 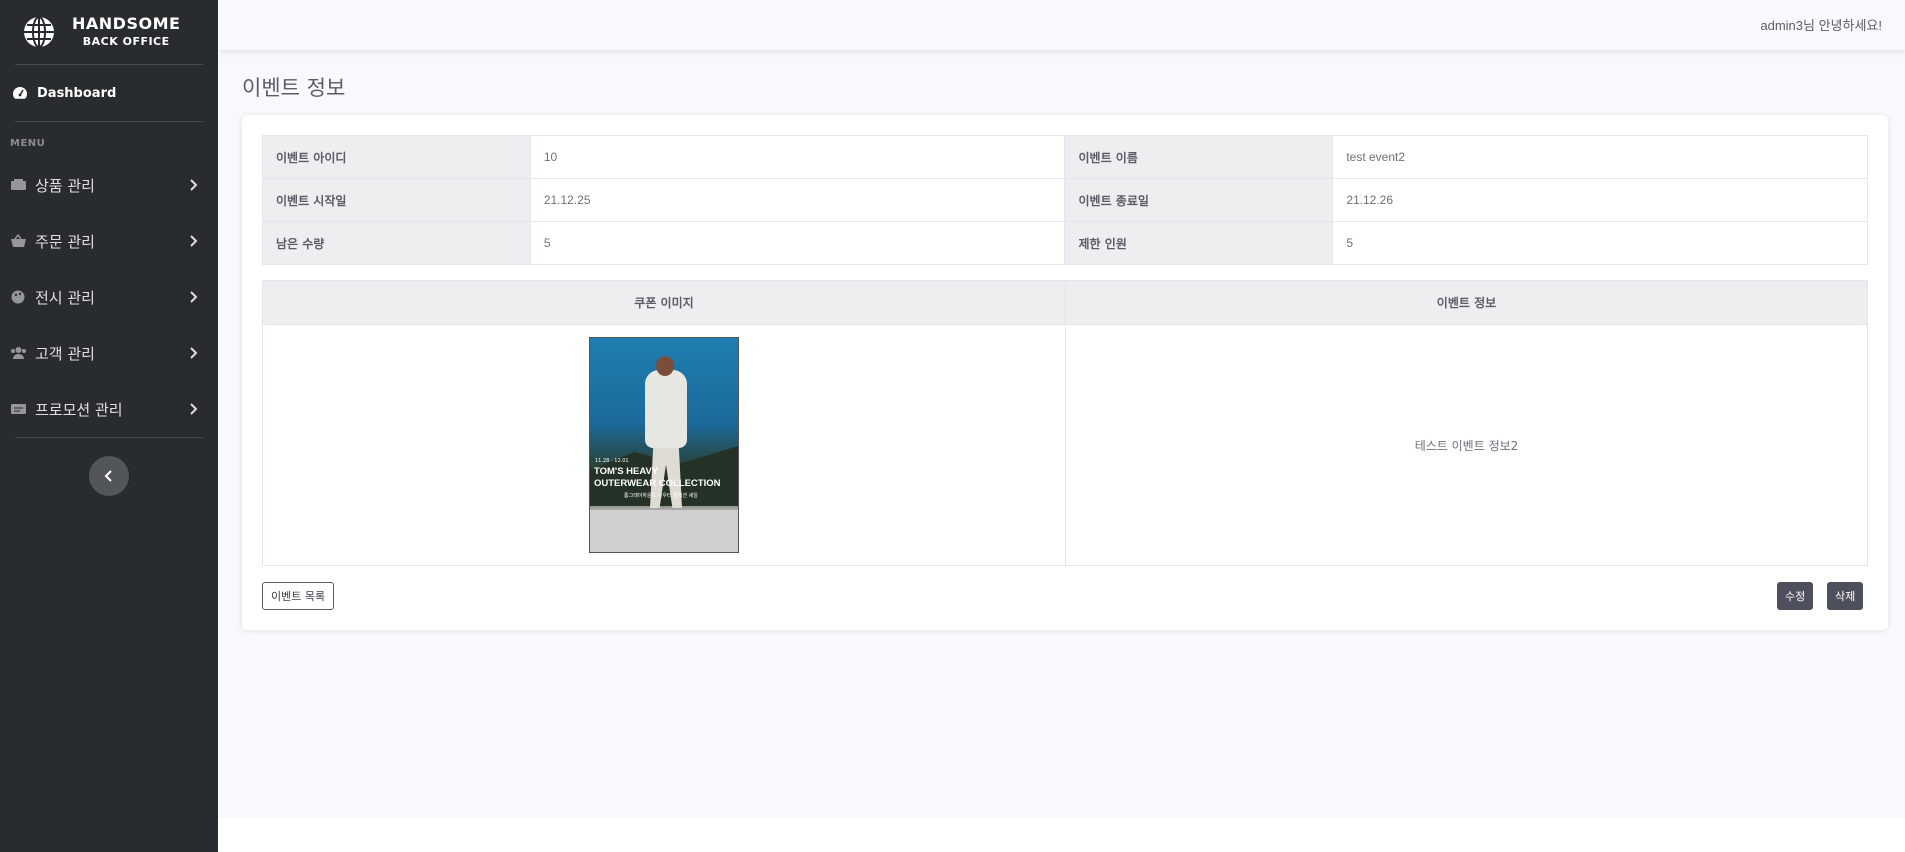 I want to click on sidebar-item-product: 상품 관리, so click(x=109, y=185).